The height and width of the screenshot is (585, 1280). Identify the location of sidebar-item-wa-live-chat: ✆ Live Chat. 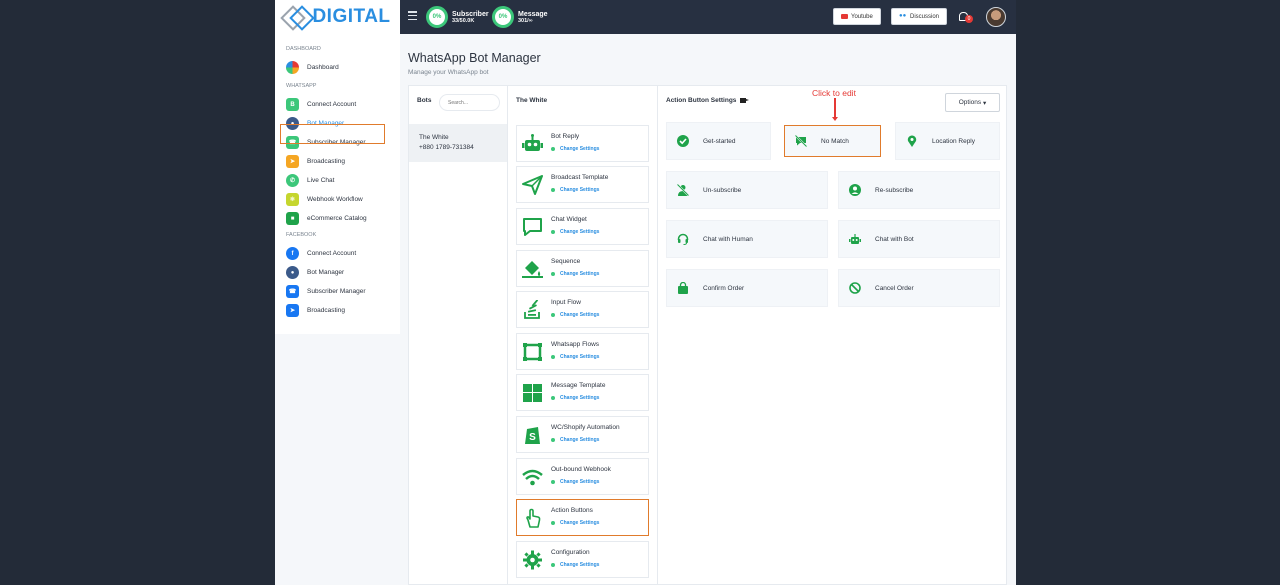
(337, 180).